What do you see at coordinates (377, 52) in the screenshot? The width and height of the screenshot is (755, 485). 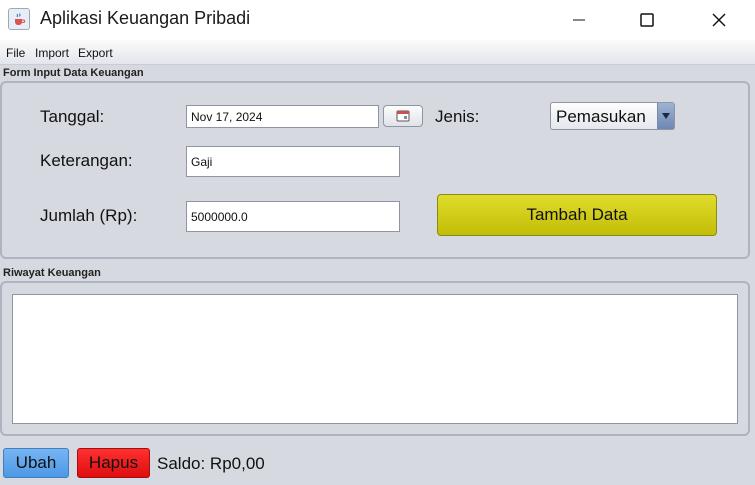 I see `menu-bar: File Import Export` at bounding box center [377, 52].